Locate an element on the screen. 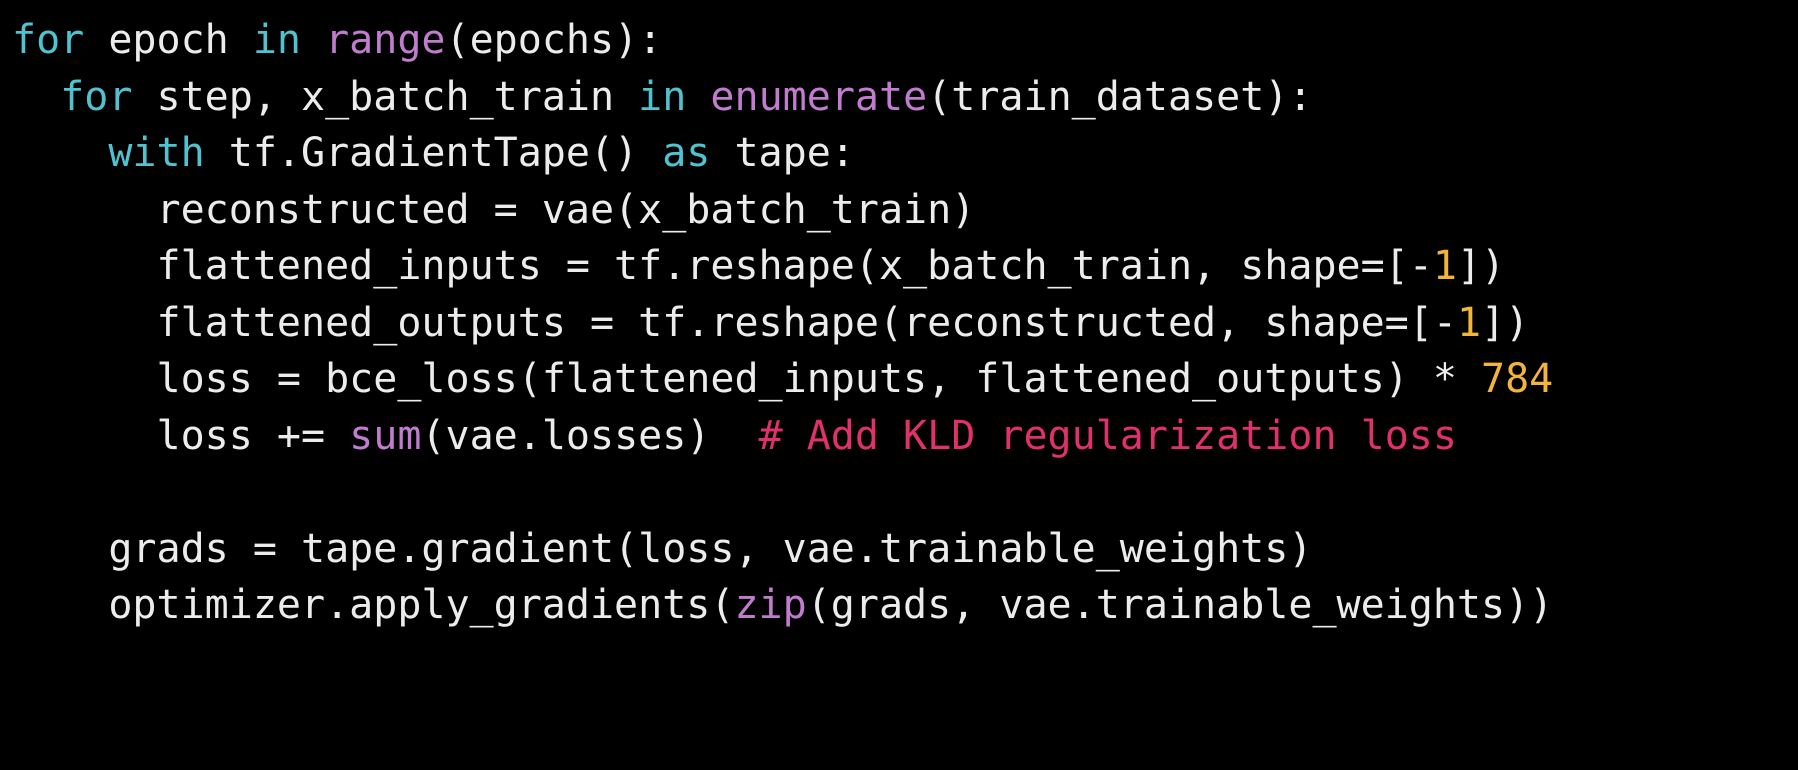 The image size is (1798, 770). code-keyword: as is located at coordinates (686, 153).